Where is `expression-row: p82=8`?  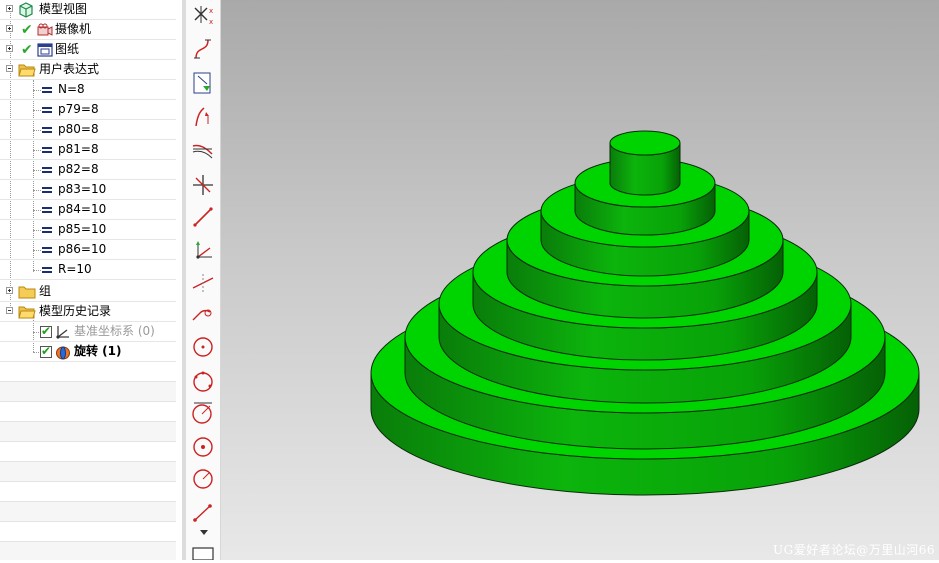
expression-row: p82=8 is located at coordinates (88, 170).